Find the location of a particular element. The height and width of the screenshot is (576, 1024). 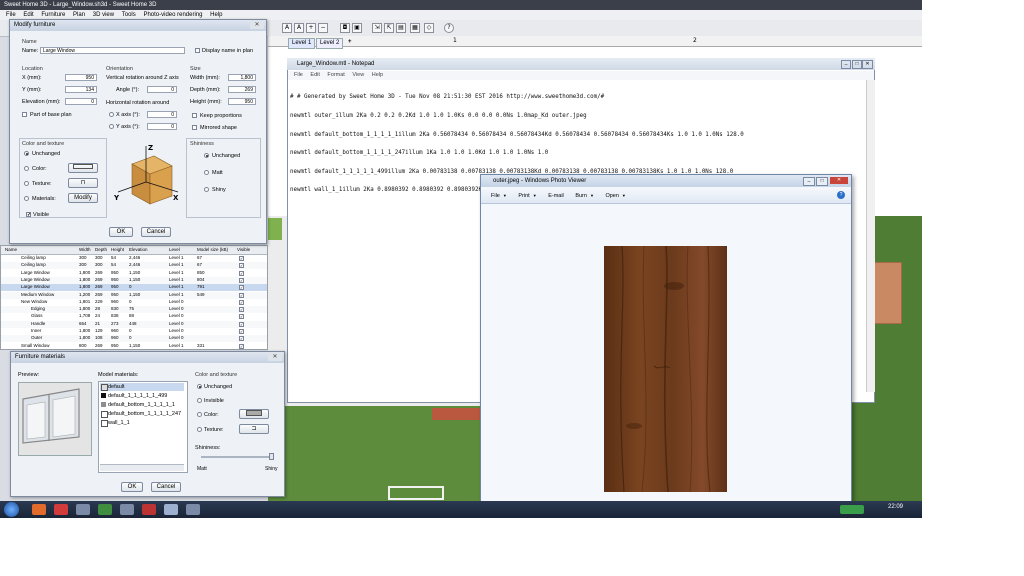

pv-menu-print: Print is located at coordinates (523, 196).